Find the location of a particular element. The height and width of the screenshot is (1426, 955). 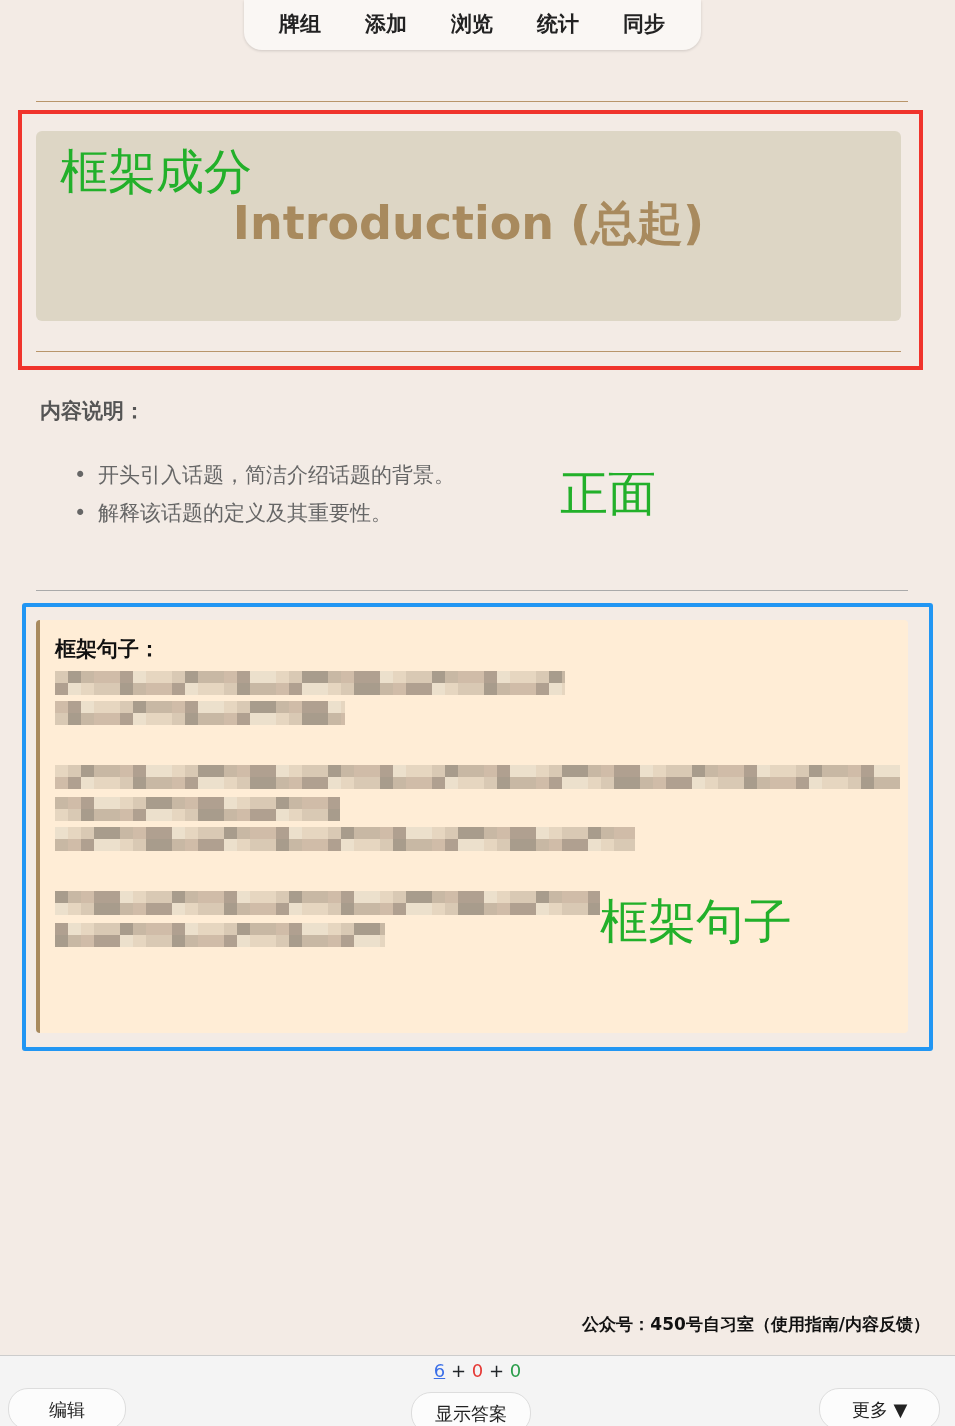

show-answer-button: 显示答案 is located at coordinates (471, 1409).